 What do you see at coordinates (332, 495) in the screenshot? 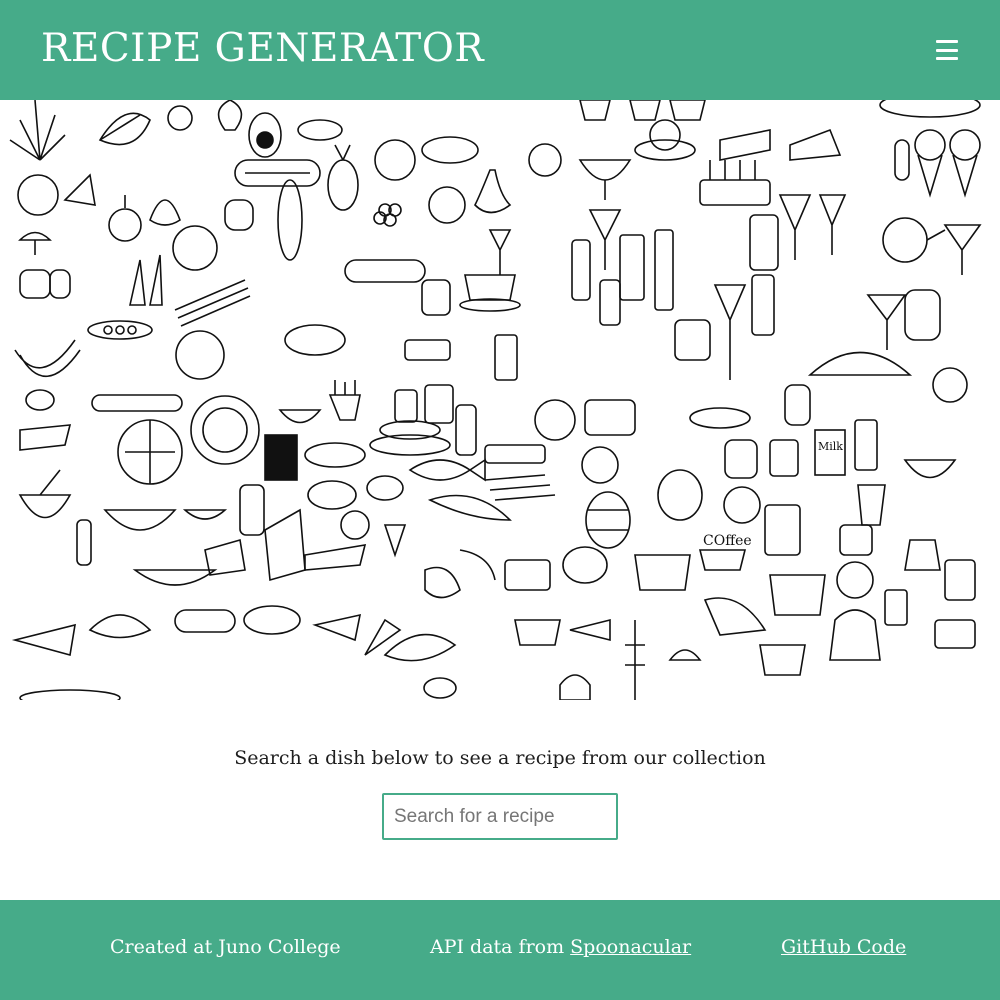
I see `oyster-icon` at bounding box center [332, 495].